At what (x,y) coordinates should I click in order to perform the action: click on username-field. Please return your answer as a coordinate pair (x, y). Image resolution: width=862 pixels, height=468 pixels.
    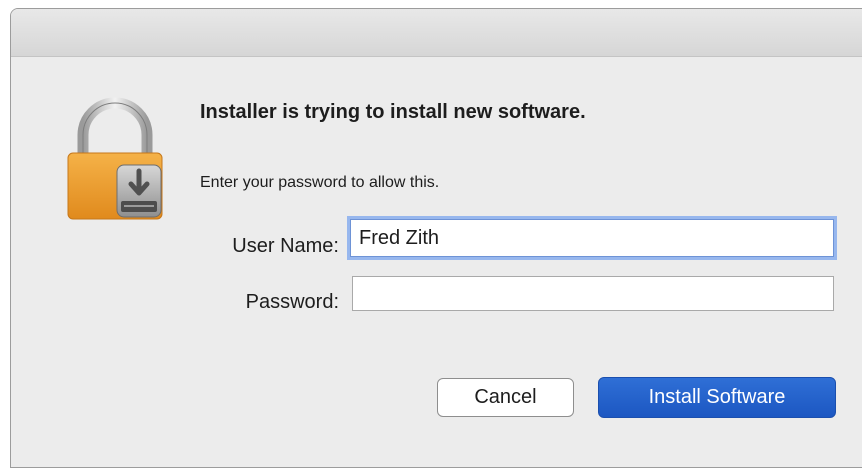
    Looking at the image, I should click on (592, 238).